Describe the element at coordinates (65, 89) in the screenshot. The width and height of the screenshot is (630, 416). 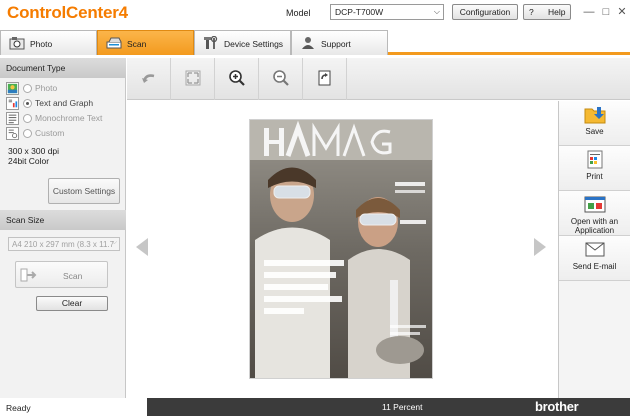
I see `document-type-photo: Photo` at that location.